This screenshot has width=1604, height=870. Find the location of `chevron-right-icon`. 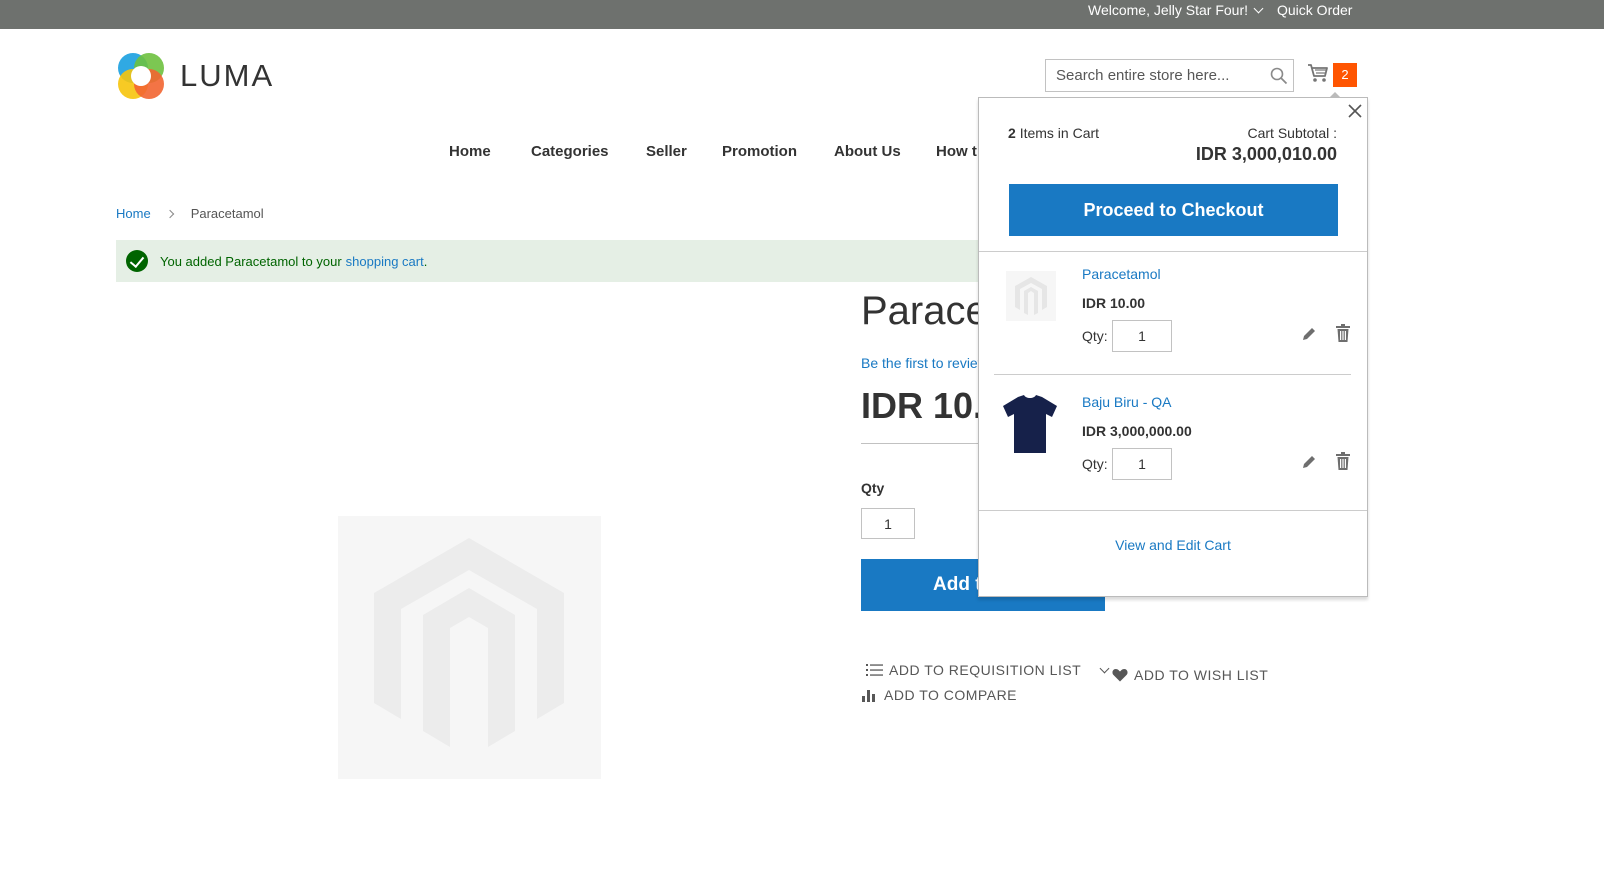

chevron-right-icon is located at coordinates (169, 213).